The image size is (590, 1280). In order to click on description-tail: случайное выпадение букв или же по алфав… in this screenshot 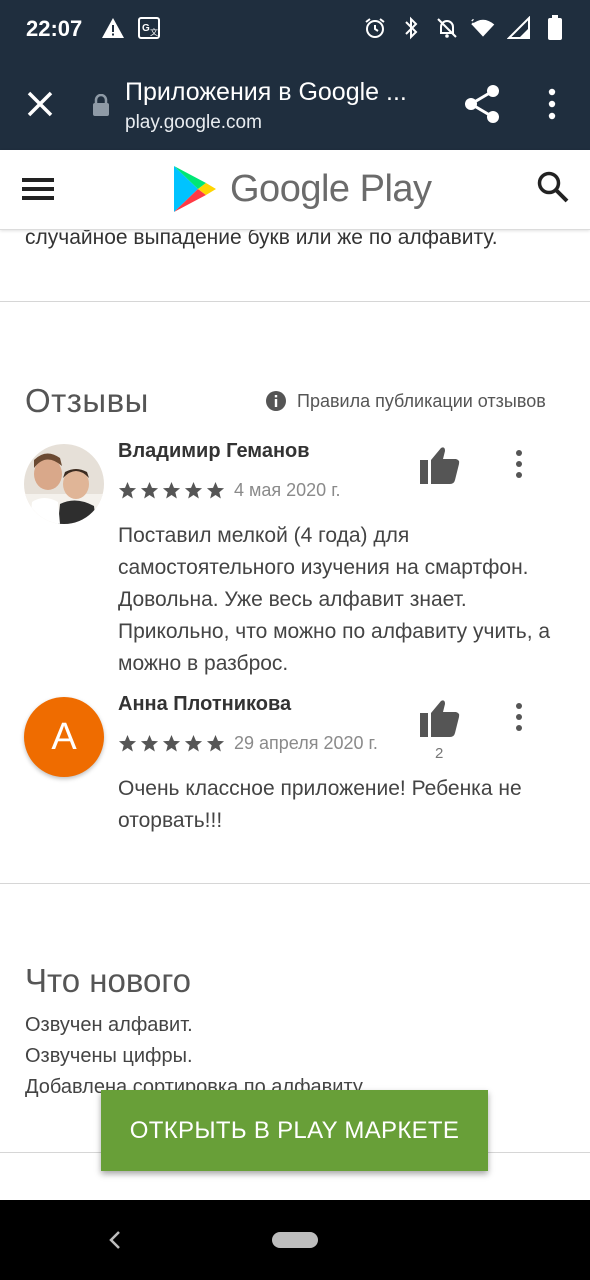, I will do `click(261, 239)`.